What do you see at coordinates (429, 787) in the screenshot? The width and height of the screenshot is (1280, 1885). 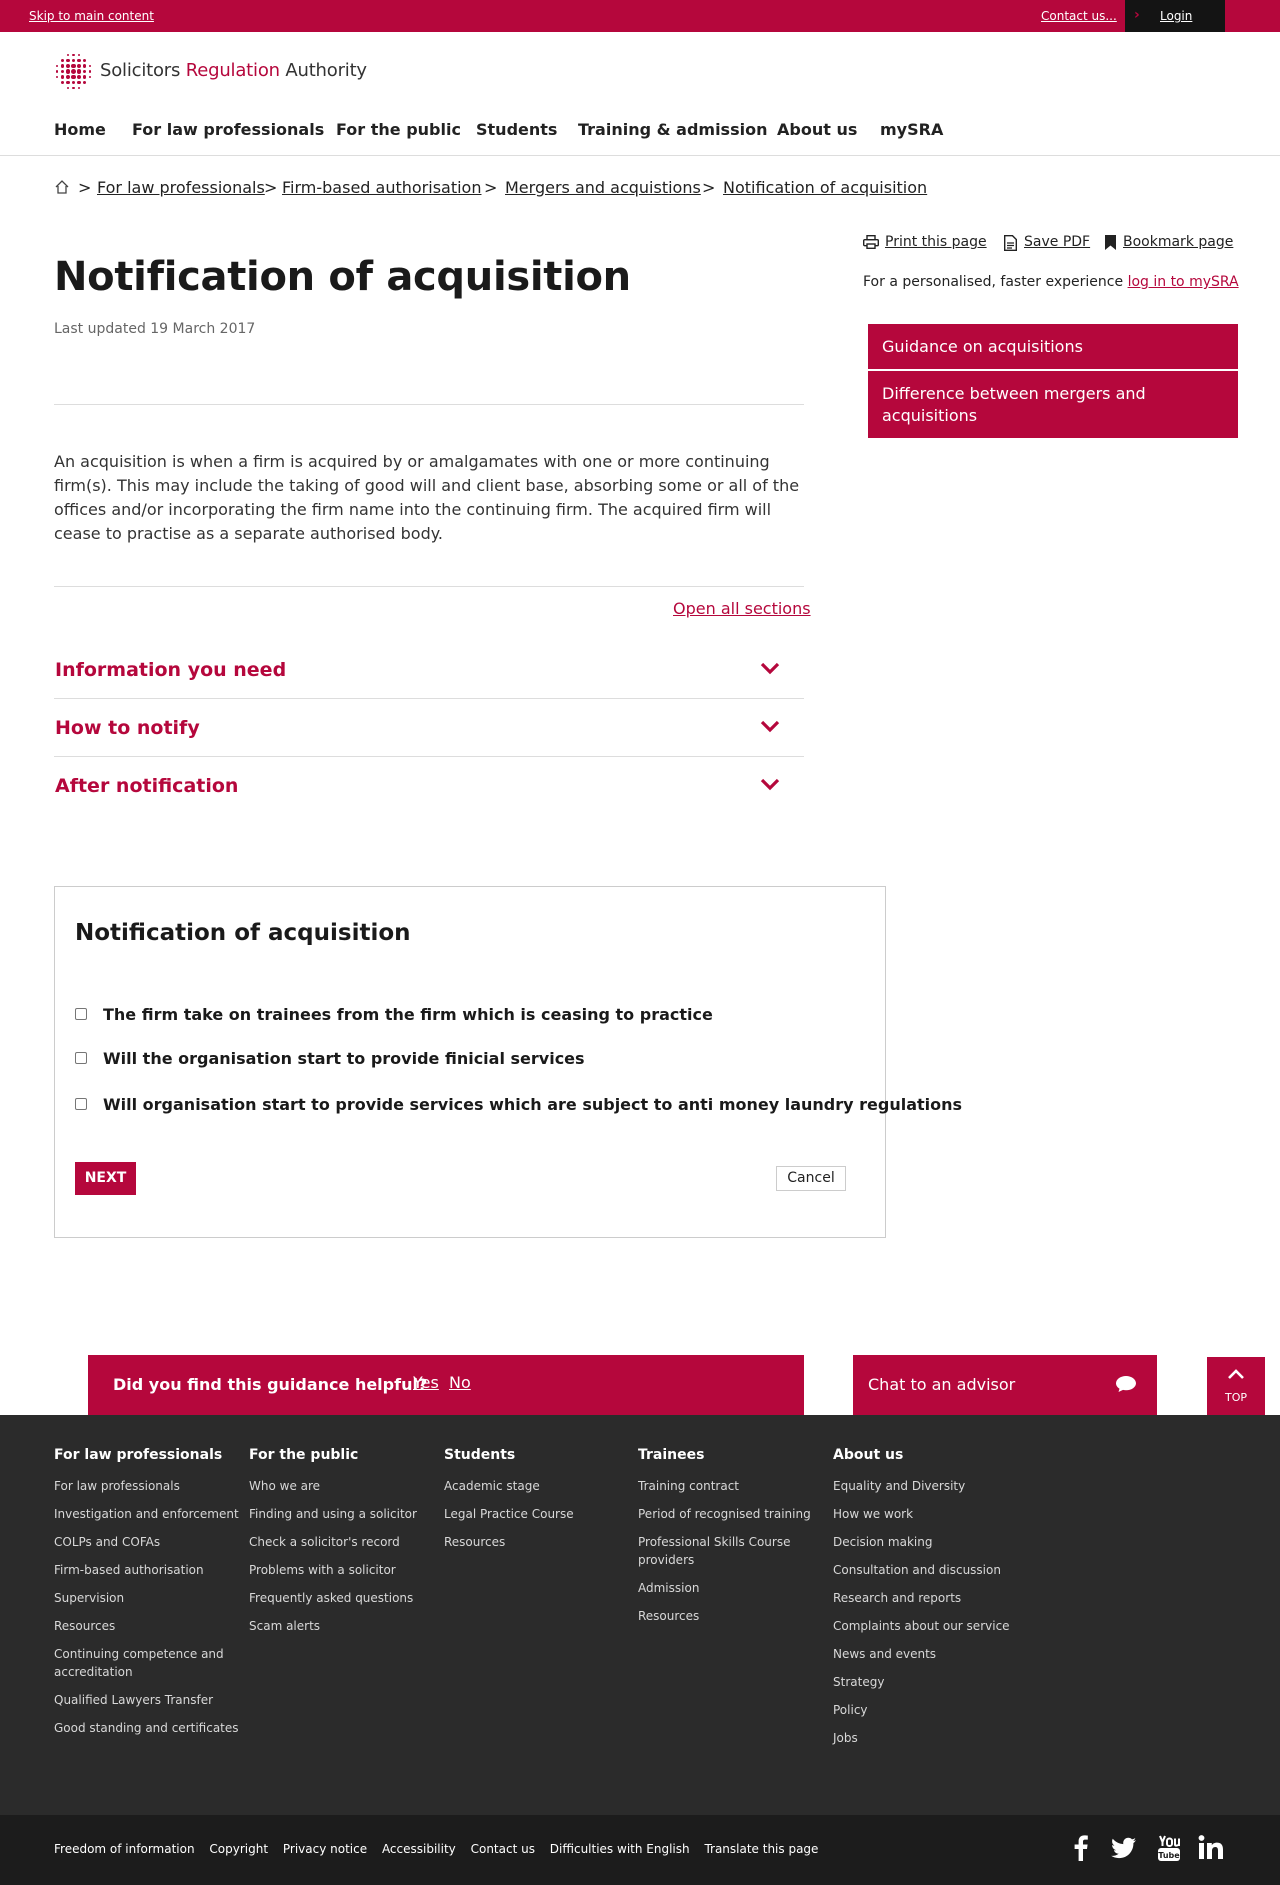 I see `accordion-after-notification: After notification` at bounding box center [429, 787].